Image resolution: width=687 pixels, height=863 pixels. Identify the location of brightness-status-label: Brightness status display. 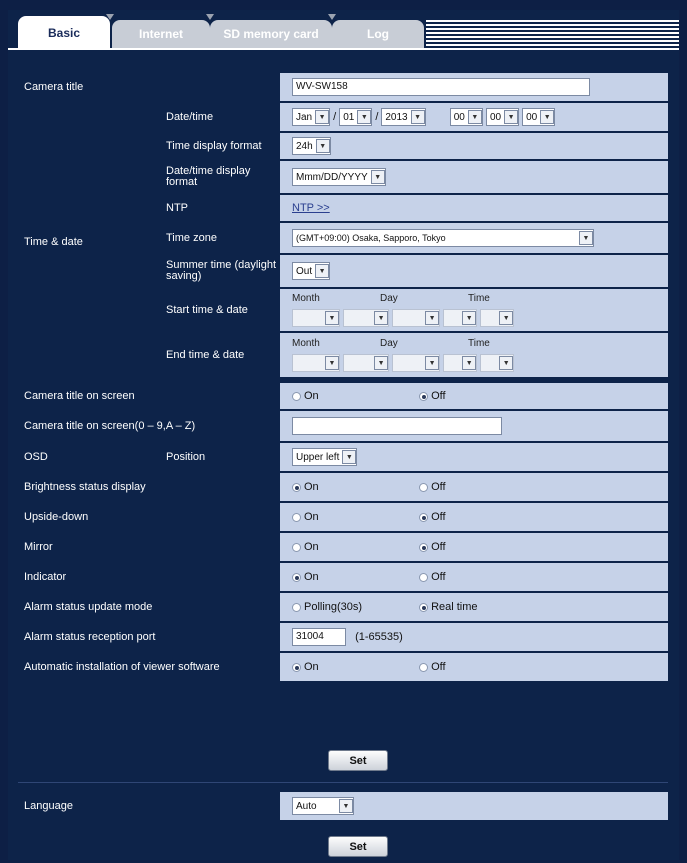
(149, 487).